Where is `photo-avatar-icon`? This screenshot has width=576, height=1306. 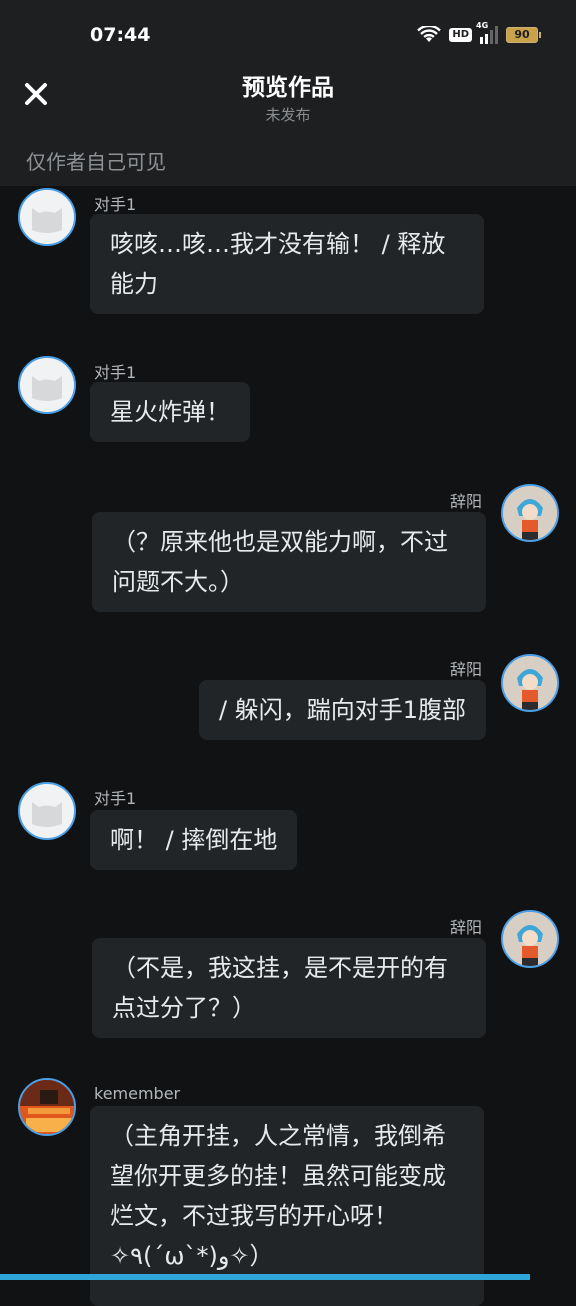 photo-avatar-icon is located at coordinates (47, 1107).